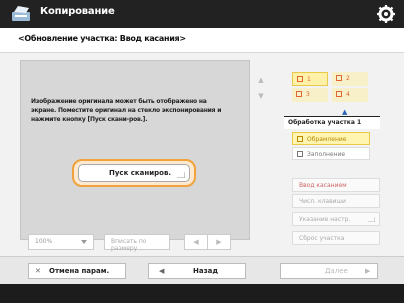 This screenshot has width=404, height=303. I want to click on area-processing-header: Обработка участка 1, so click(332, 122).